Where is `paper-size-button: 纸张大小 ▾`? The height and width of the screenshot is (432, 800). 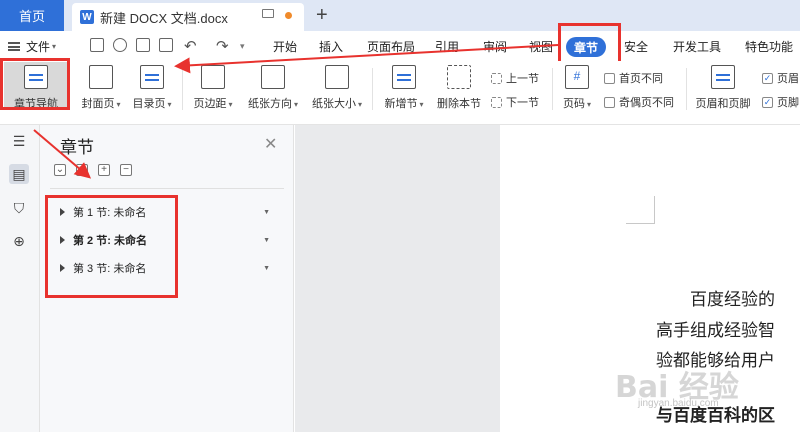
paper-size-button: 纸张大小 ▾ is located at coordinates (337, 88).